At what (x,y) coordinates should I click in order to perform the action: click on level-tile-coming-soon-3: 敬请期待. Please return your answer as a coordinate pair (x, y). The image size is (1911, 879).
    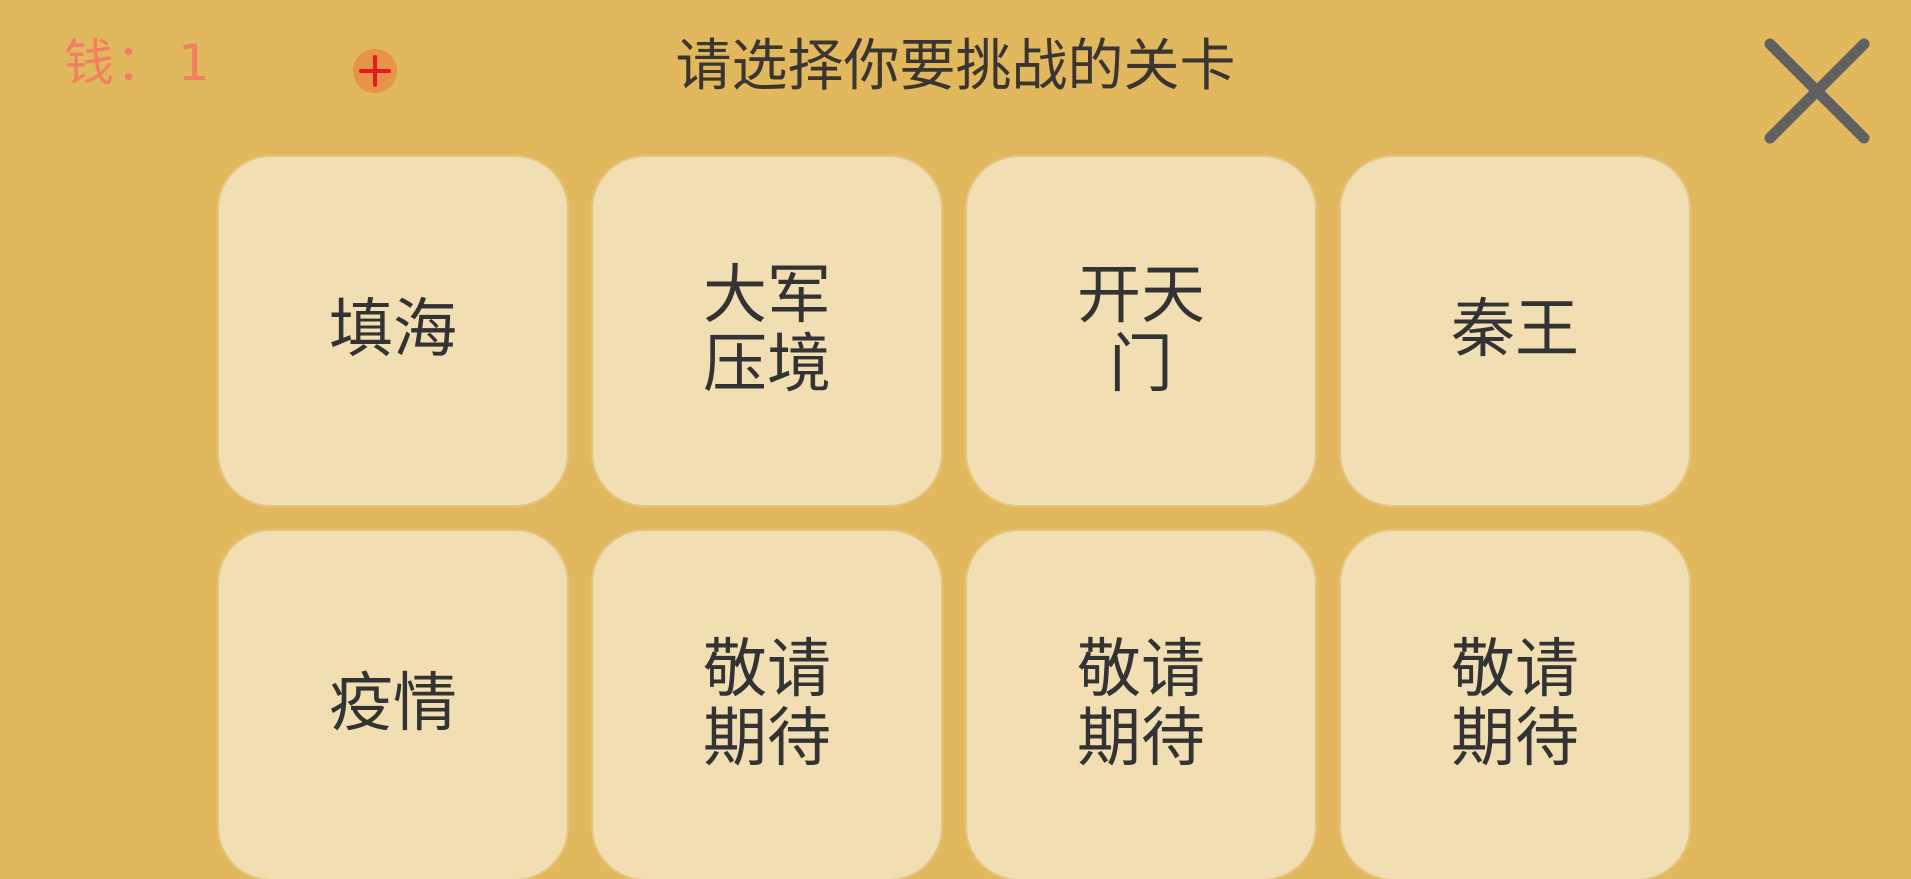
    Looking at the image, I should click on (1515, 705).